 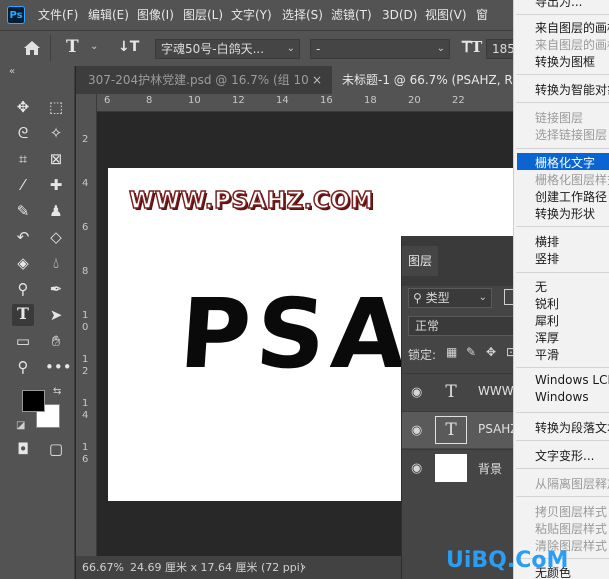 What do you see at coordinates (23, 211) in the screenshot?
I see `brush-tool-icon: ✎` at bounding box center [23, 211].